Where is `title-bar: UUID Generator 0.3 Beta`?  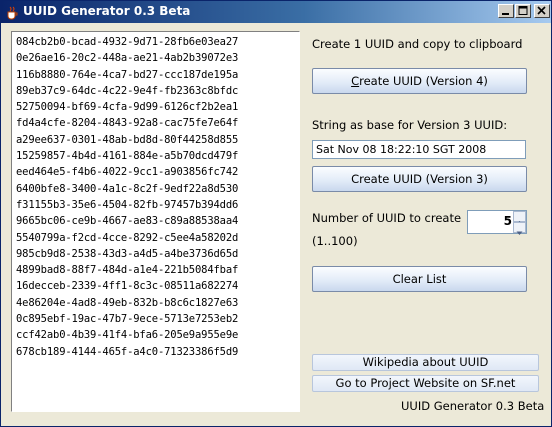
title-bar: UUID Generator 0.3 Beta is located at coordinates (276, 12).